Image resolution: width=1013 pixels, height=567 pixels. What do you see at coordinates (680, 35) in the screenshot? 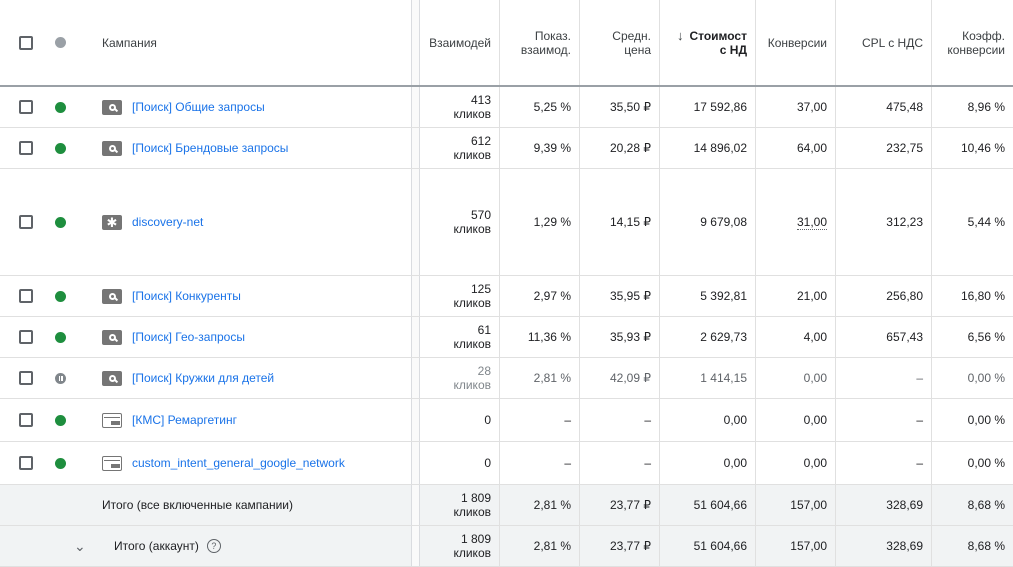
I see `arrow-down-icon: ↓` at bounding box center [680, 35].